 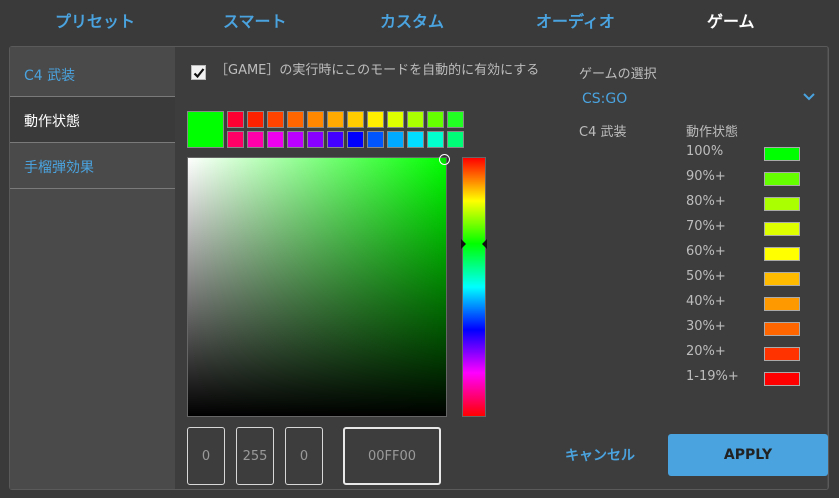 What do you see at coordinates (92, 74) in the screenshot?
I see `sidebar-item-c4: C4 武装` at bounding box center [92, 74].